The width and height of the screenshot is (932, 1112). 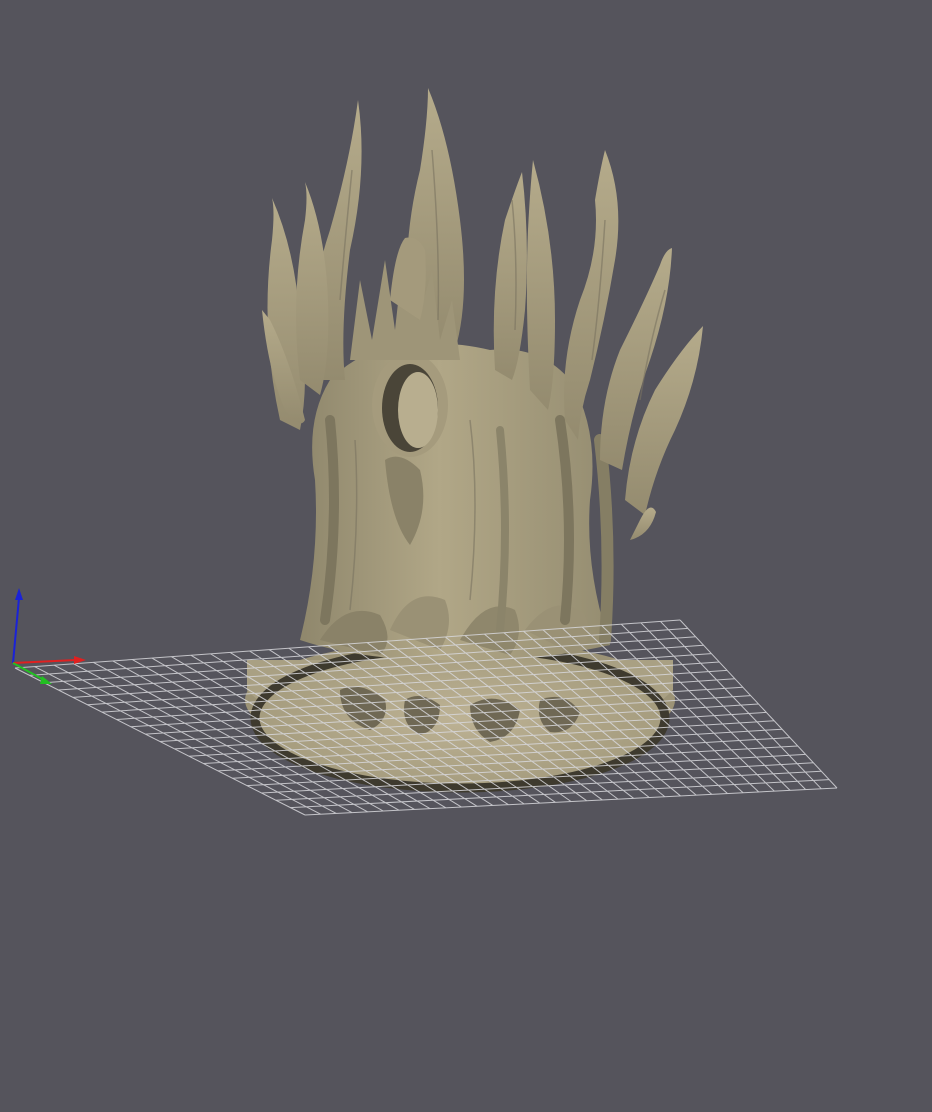 What do you see at coordinates (44, 661) in the screenshot?
I see `x-axis` at bounding box center [44, 661].